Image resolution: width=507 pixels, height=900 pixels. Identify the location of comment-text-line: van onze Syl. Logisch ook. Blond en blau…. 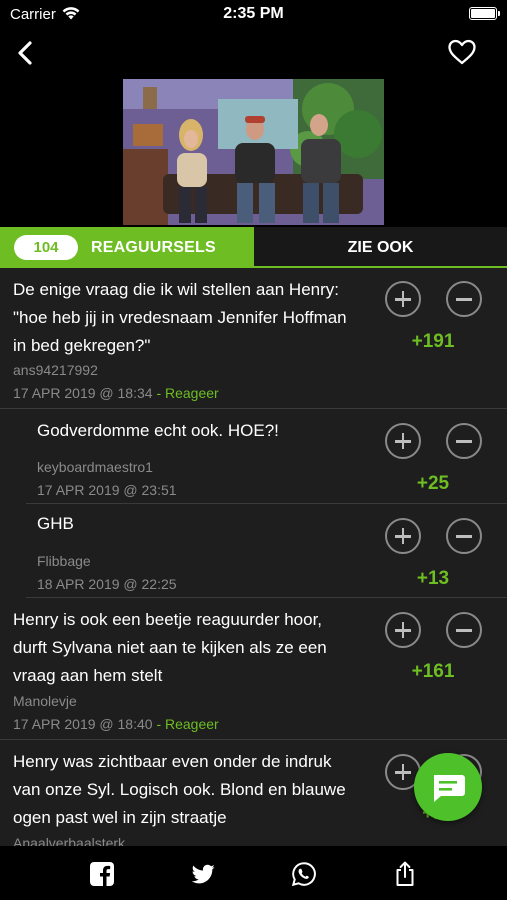
(179, 789).